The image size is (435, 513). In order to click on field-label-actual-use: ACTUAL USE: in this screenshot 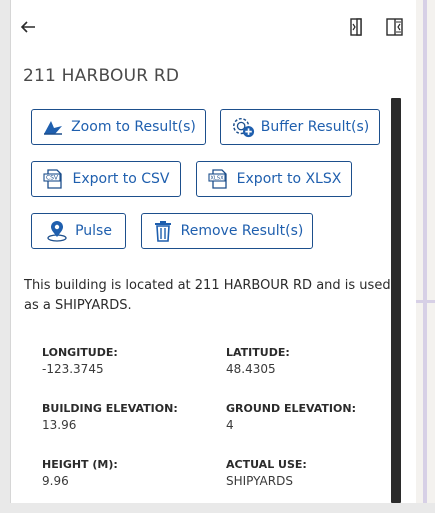, I will do `click(266, 464)`.